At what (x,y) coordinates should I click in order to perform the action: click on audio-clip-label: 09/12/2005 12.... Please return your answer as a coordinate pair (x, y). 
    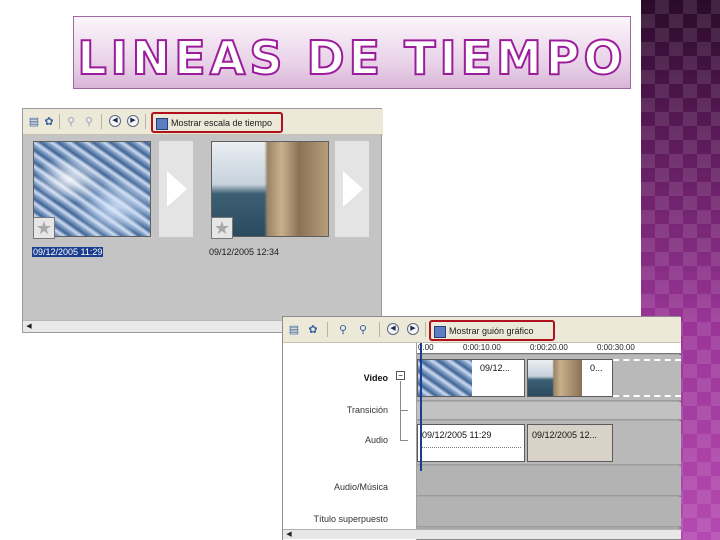
    Looking at the image, I should click on (565, 435).